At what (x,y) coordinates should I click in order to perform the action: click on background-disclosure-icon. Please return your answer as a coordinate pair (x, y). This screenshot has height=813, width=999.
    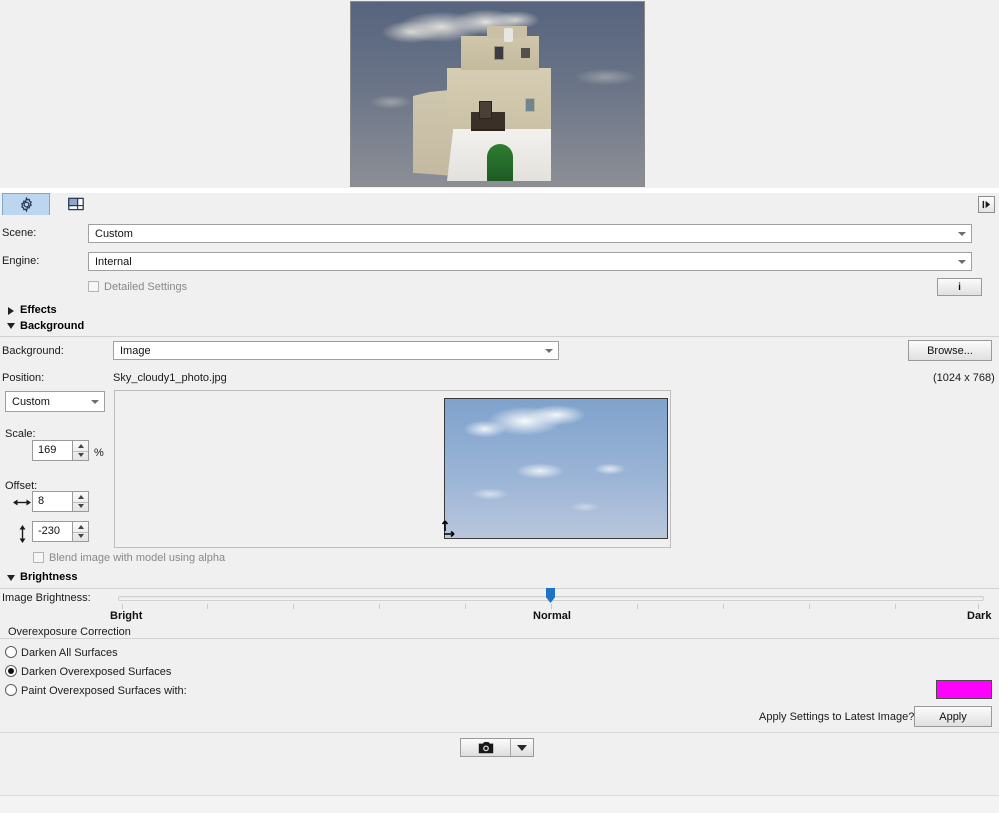
    Looking at the image, I should click on (11, 326).